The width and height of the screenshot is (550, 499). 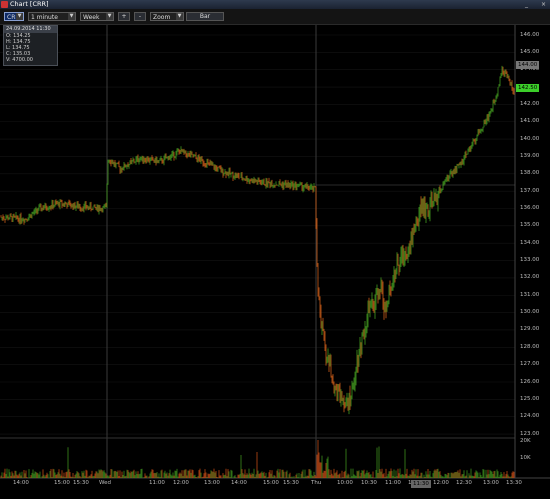 I want to click on minimize-button: _, so click(x=526, y=4).